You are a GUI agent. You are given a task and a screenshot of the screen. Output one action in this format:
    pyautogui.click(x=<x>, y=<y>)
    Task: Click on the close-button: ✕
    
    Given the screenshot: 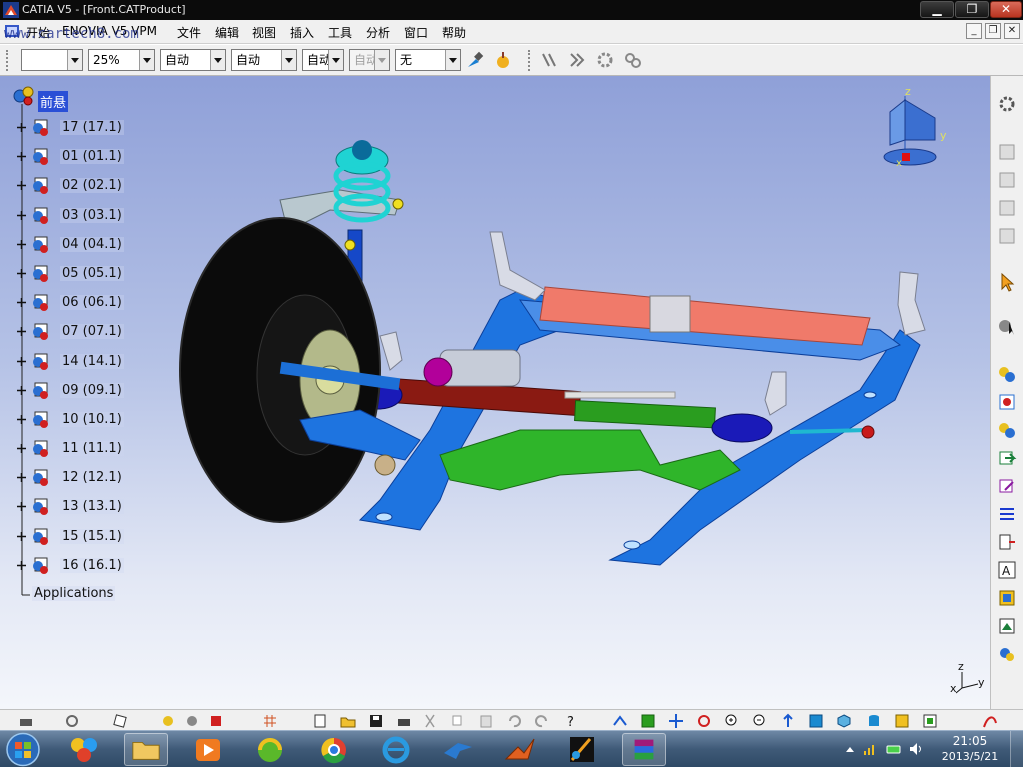 What is the action you would take?
    pyautogui.click(x=1006, y=9)
    